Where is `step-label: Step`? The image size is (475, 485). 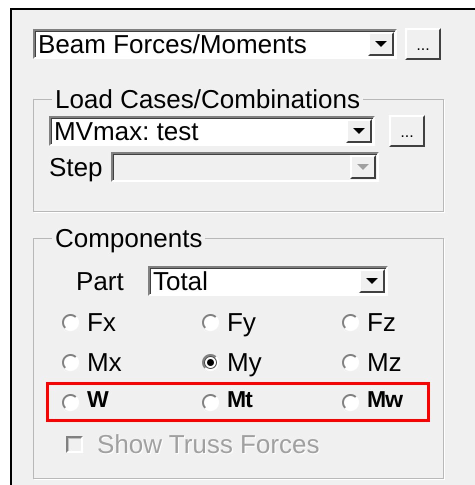
step-label: Step is located at coordinates (76, 167).